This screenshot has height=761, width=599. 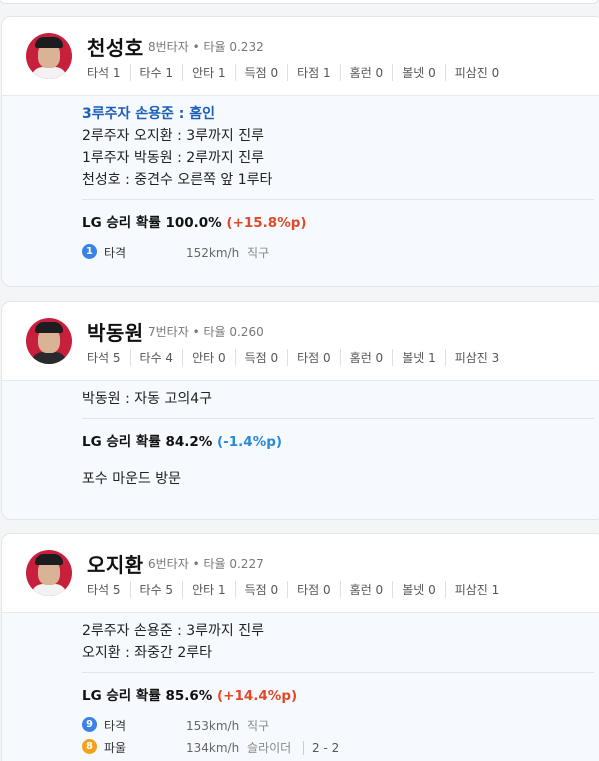 What do you see at coordinates (213, 748) in the screenshot?
I see `pitch-speed: 134km/h` at bounding box center [213, 748].